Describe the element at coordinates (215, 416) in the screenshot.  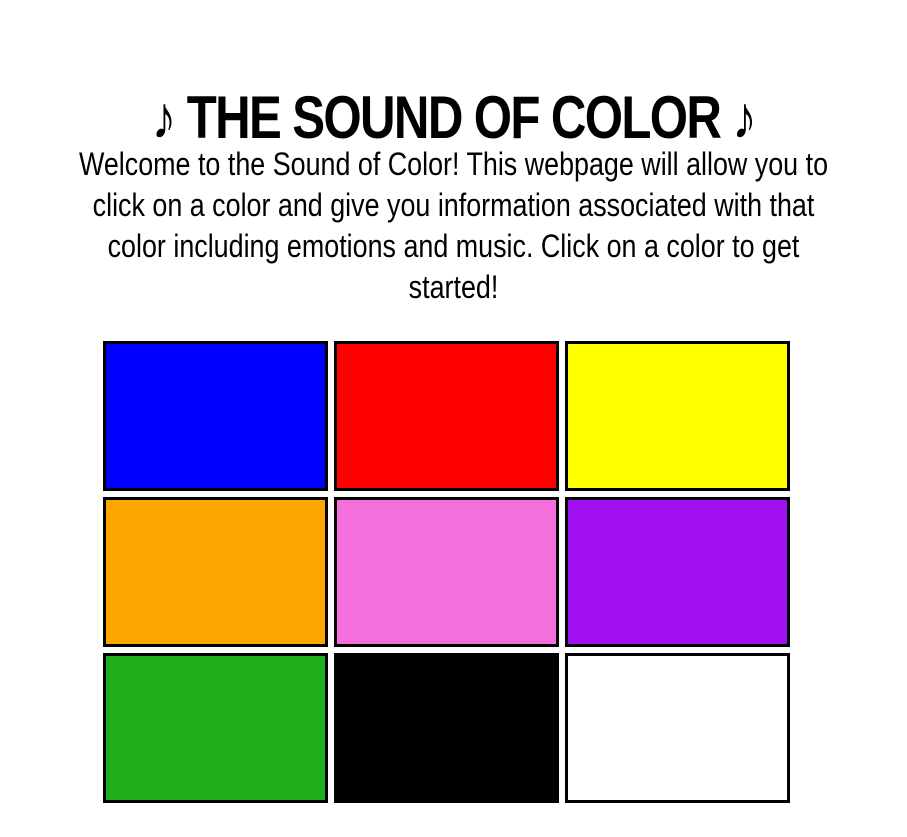
I see `color-swatch-blue` at that location.